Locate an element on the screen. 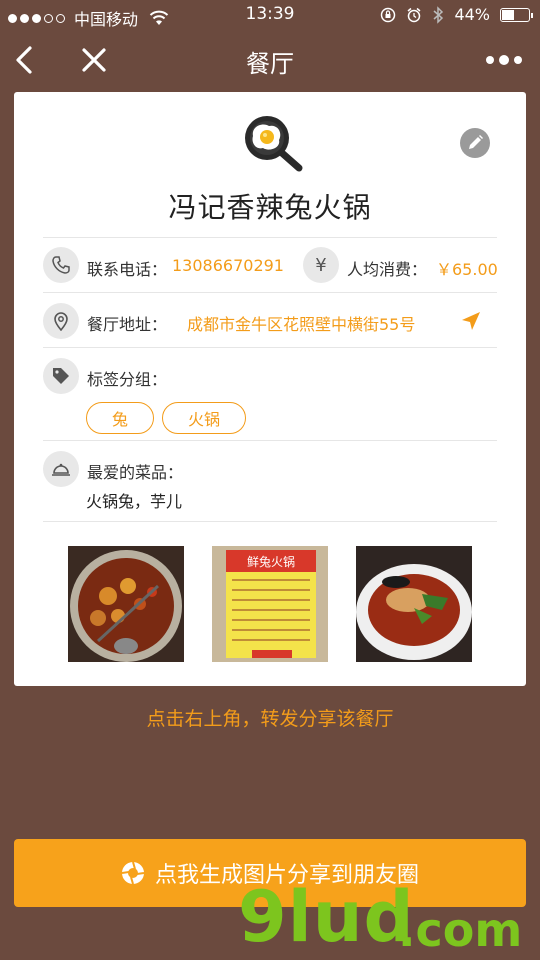 This screenshot has height=960, width=540. status-bar: 中国移动 13:39 44% is located at coordinates (270, 15).